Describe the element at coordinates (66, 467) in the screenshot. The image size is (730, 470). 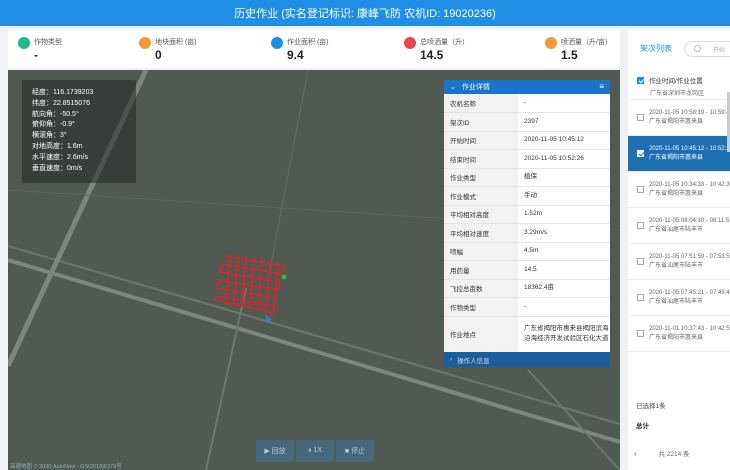
I see `map-attribution: 高德地图 © 2020 AutoNavi - GS(2019)6379号` at that location.